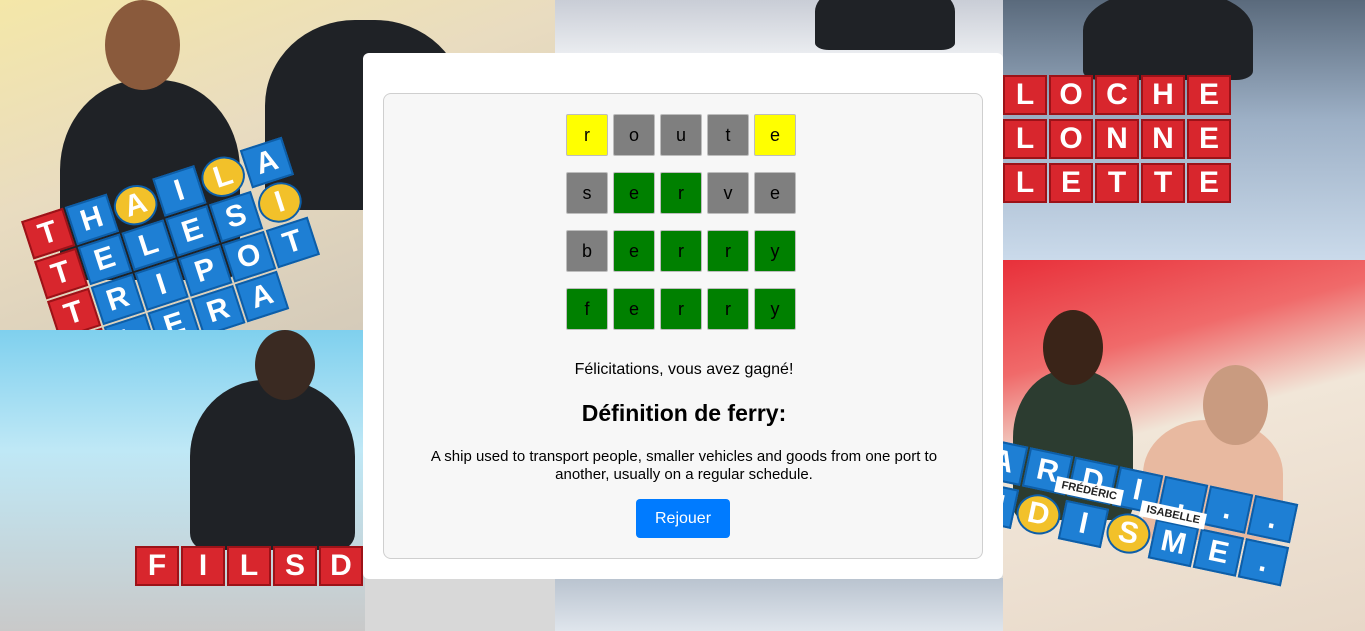 This screenshot has height=631, width=1365. What do you see at coordinates (780, 30) in the screenshot?
I see `background-photo-top-center` at bounding box center [780, 30].